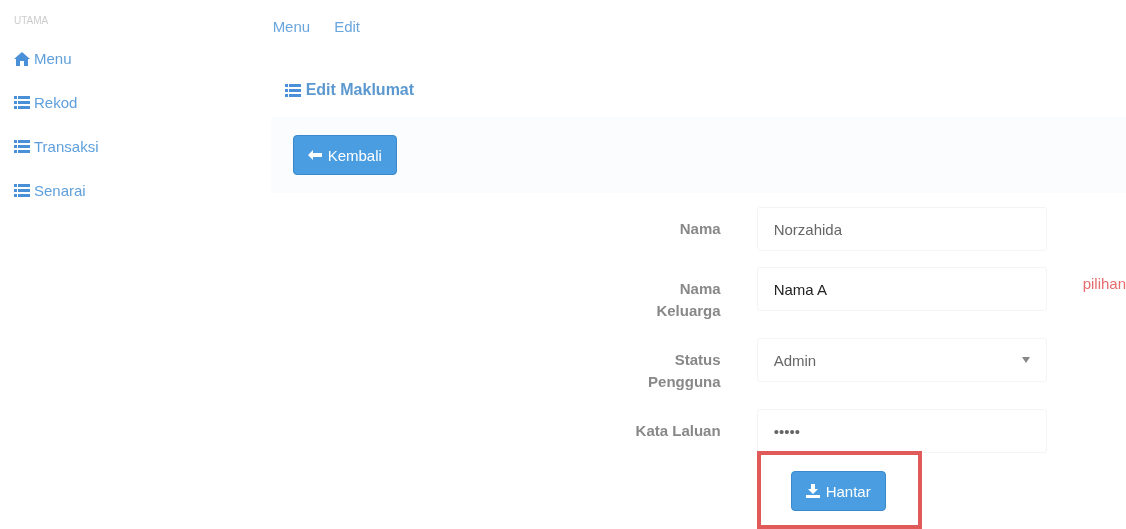 Image resolution: width=1126 pixels, height=529 pixels. What do you see at coordinates (678, 431) in the screenshot?
I see `field-label: Kata Laluan` at bounding box center [678, 431].